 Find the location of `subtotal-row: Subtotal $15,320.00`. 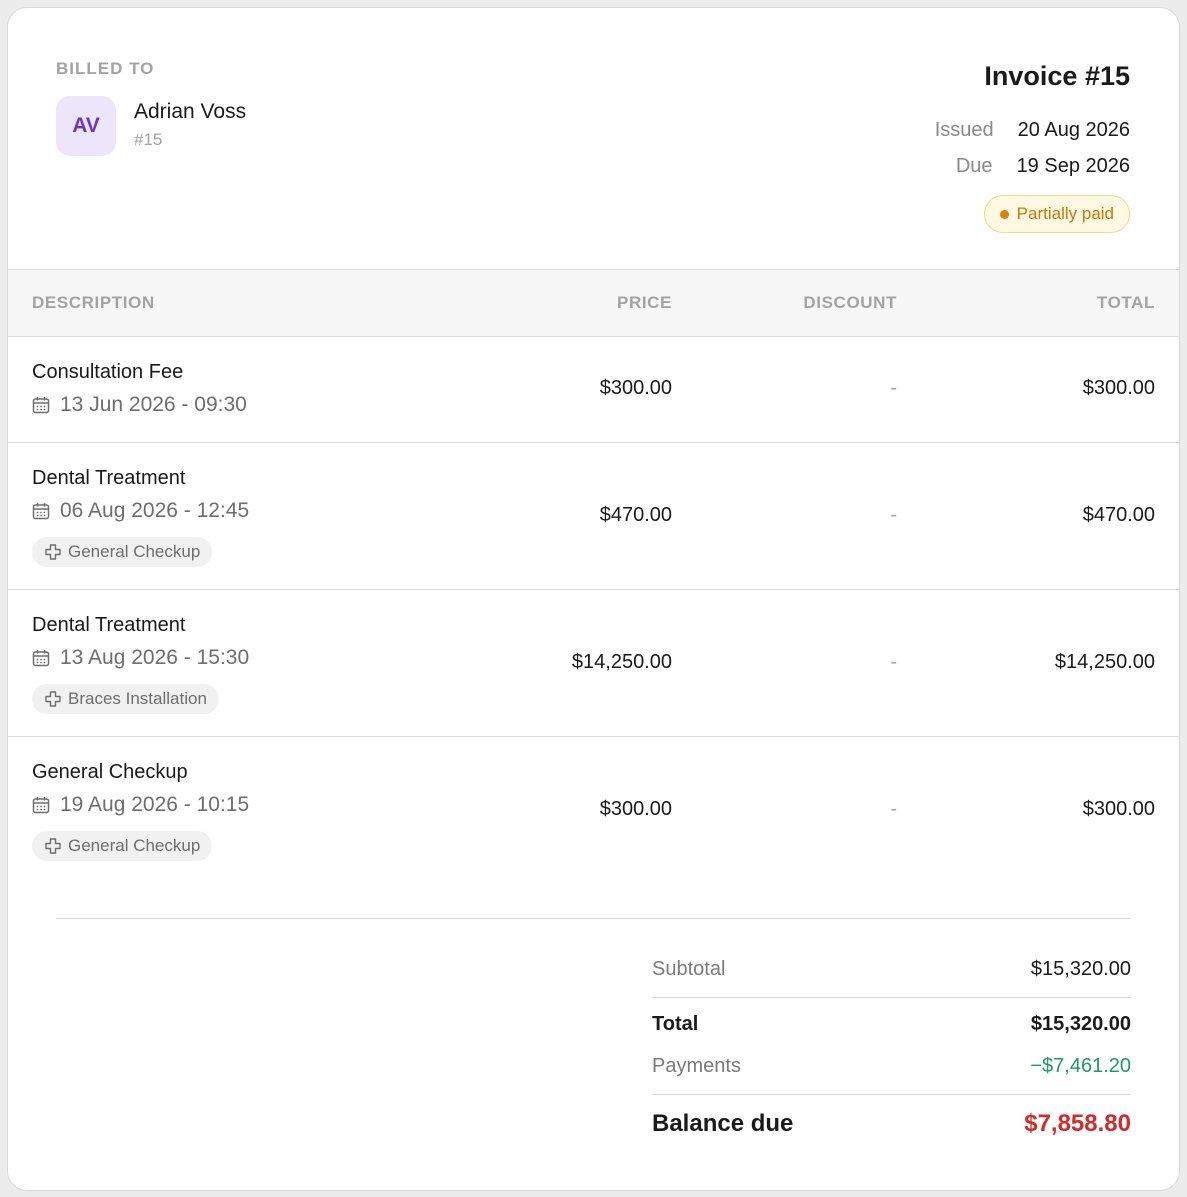

subtotal-row: Subtotal $15,320.00 is located at coordinates (891, 969).